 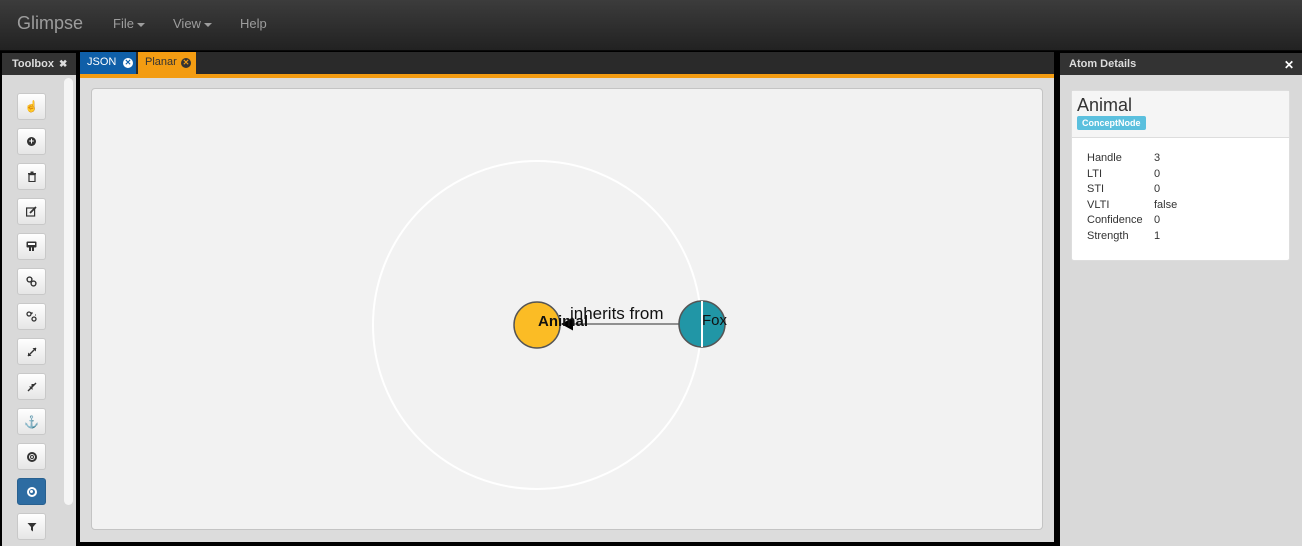 I want to click on property-row: Confidence 0, so click(x=1177, y=222).